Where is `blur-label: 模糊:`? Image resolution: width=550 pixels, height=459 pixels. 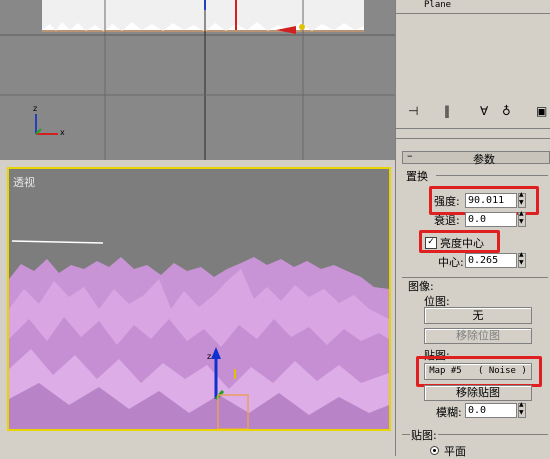
blur-label: 模糊: is located at coordinates (449, 412).